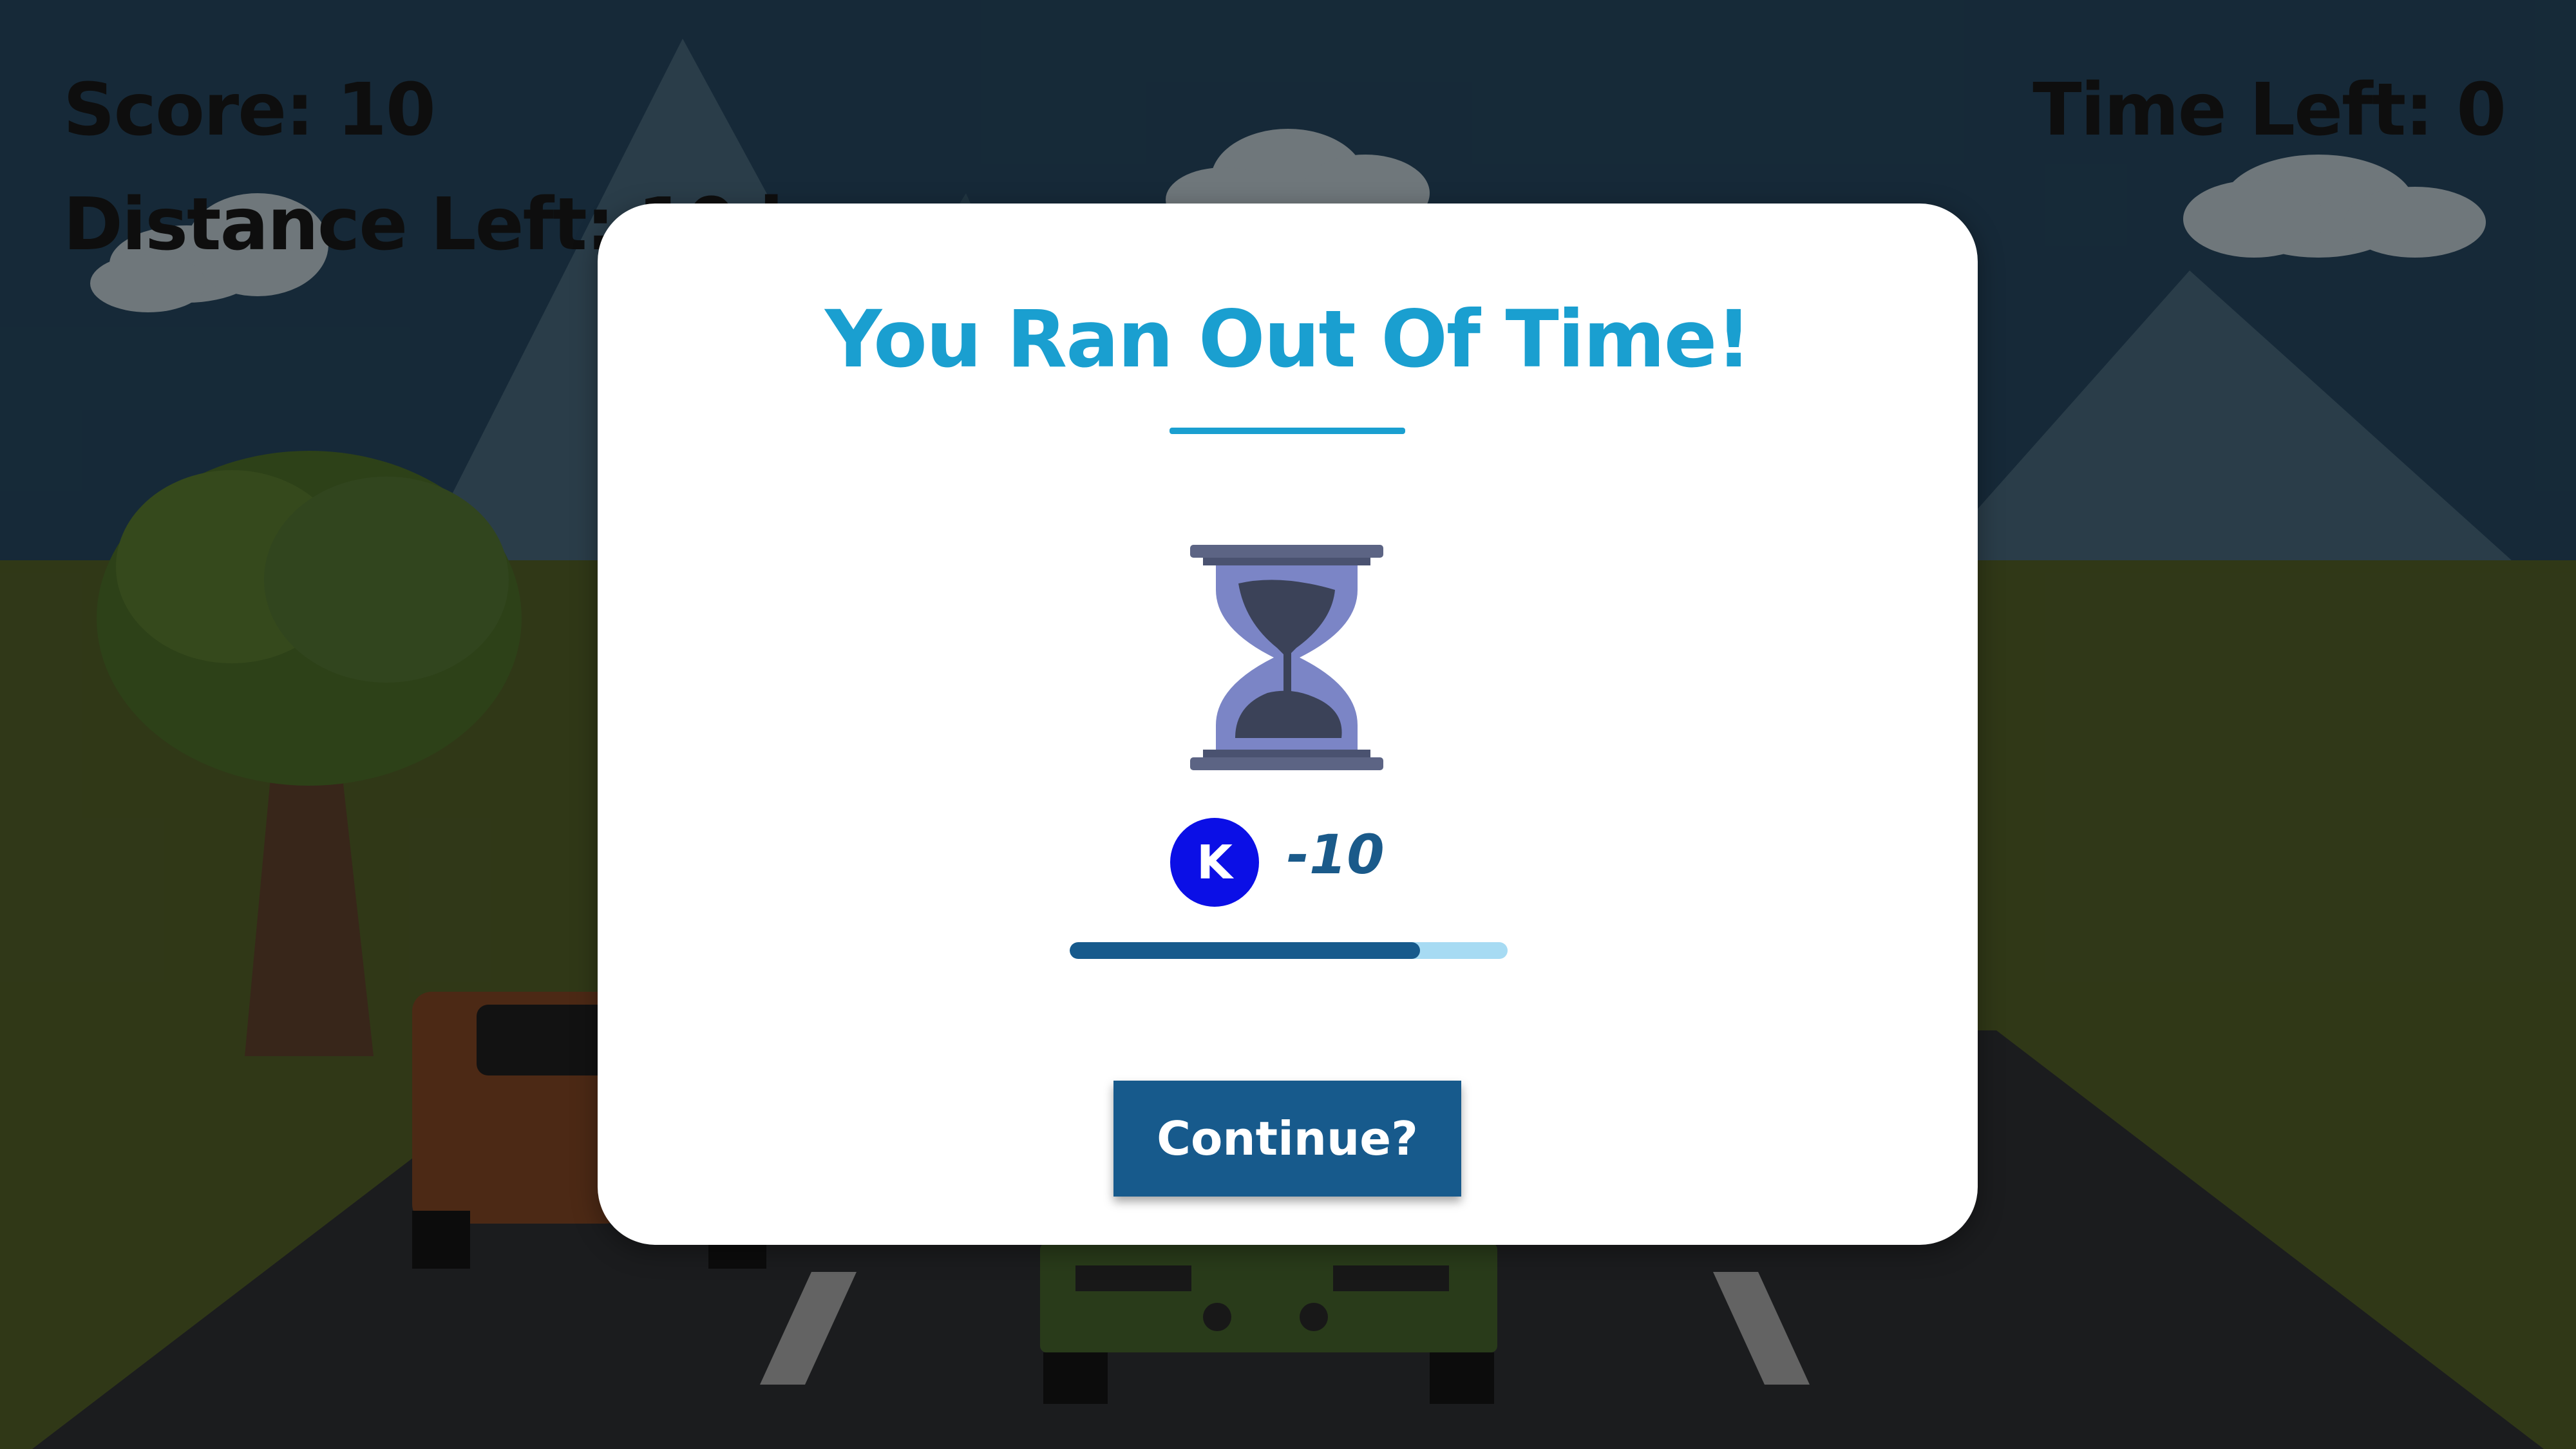 This screenshot has height=1449, width=2576. I want to click on dialog-title: You Ran Out Of Time!, so click(1288, 339).